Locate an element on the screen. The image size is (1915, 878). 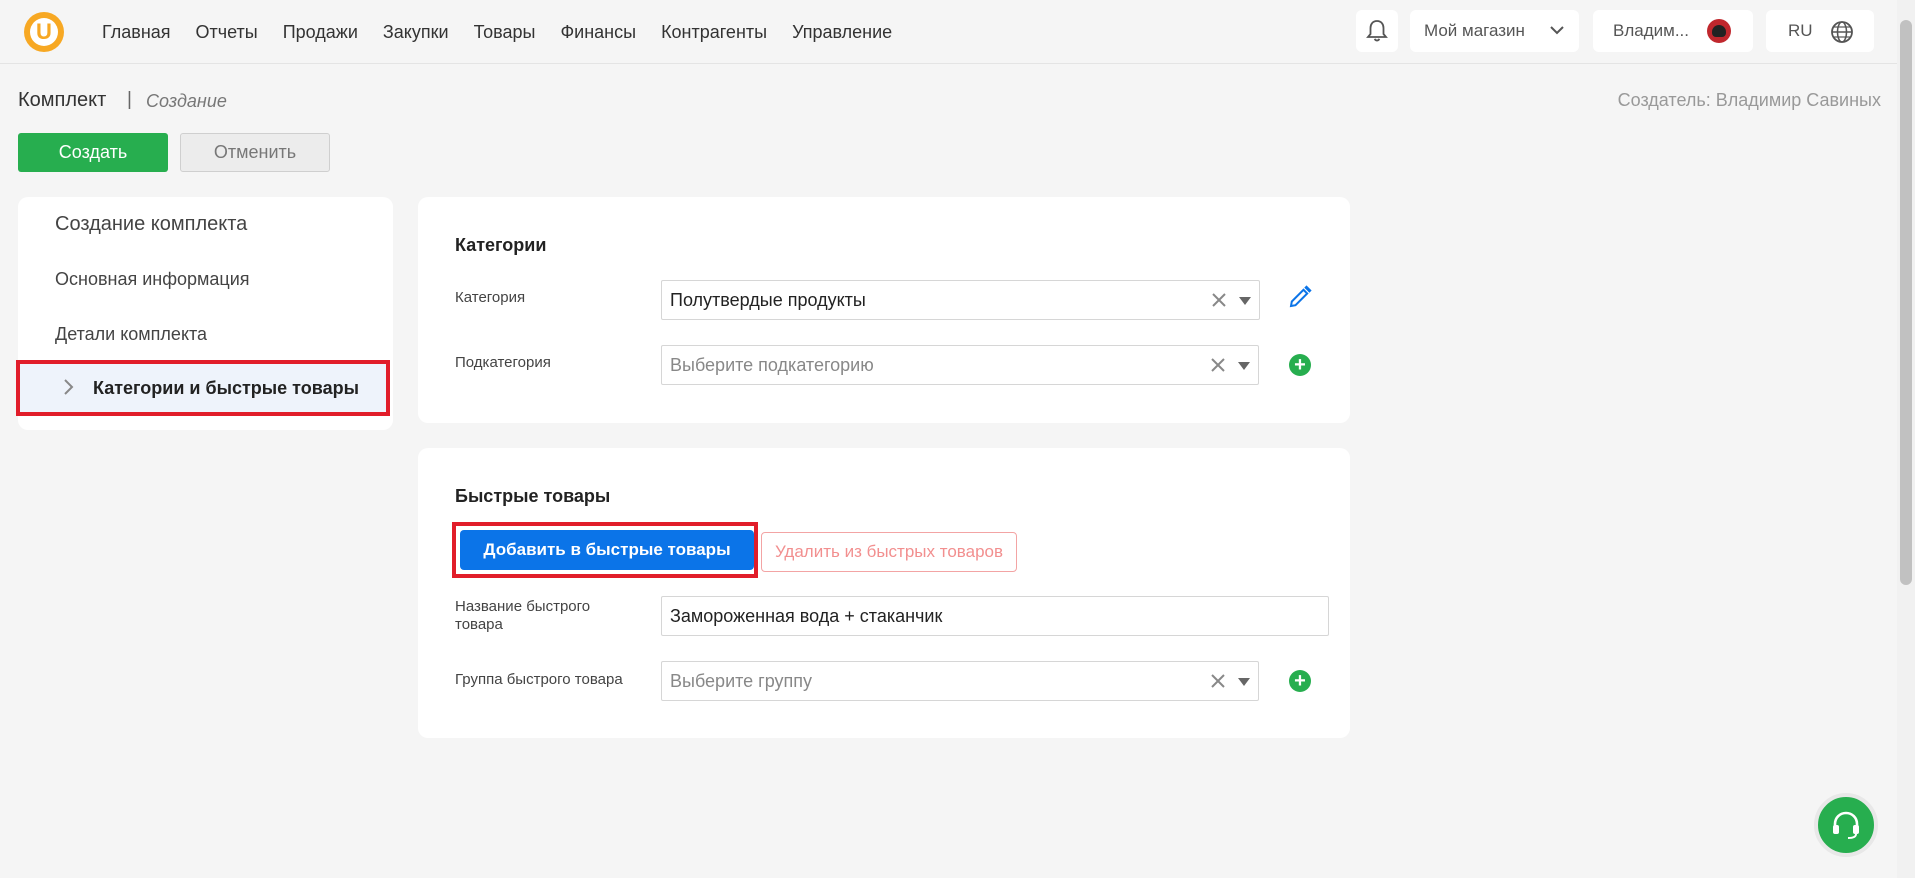
notifications-button is located at coordinates (1377, 31).